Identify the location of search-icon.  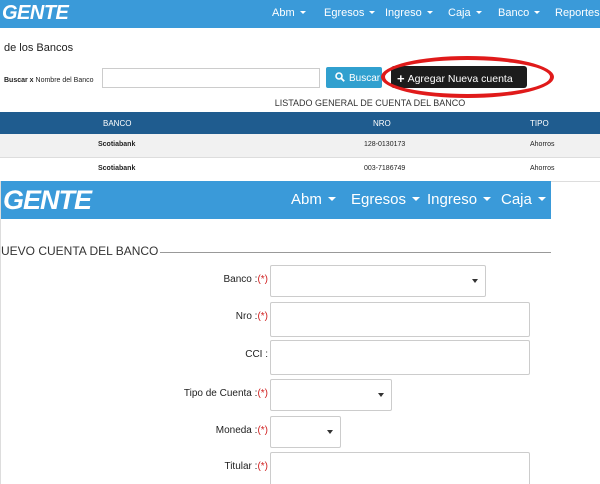
(340, 77).